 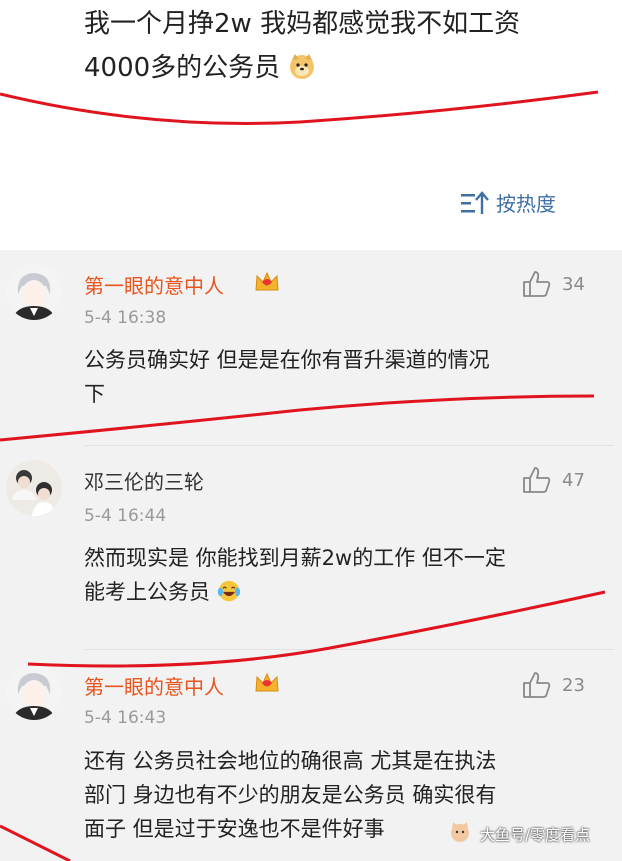 I want to click on comment-time: 5-4 16:43, so click(x=125, y=718).